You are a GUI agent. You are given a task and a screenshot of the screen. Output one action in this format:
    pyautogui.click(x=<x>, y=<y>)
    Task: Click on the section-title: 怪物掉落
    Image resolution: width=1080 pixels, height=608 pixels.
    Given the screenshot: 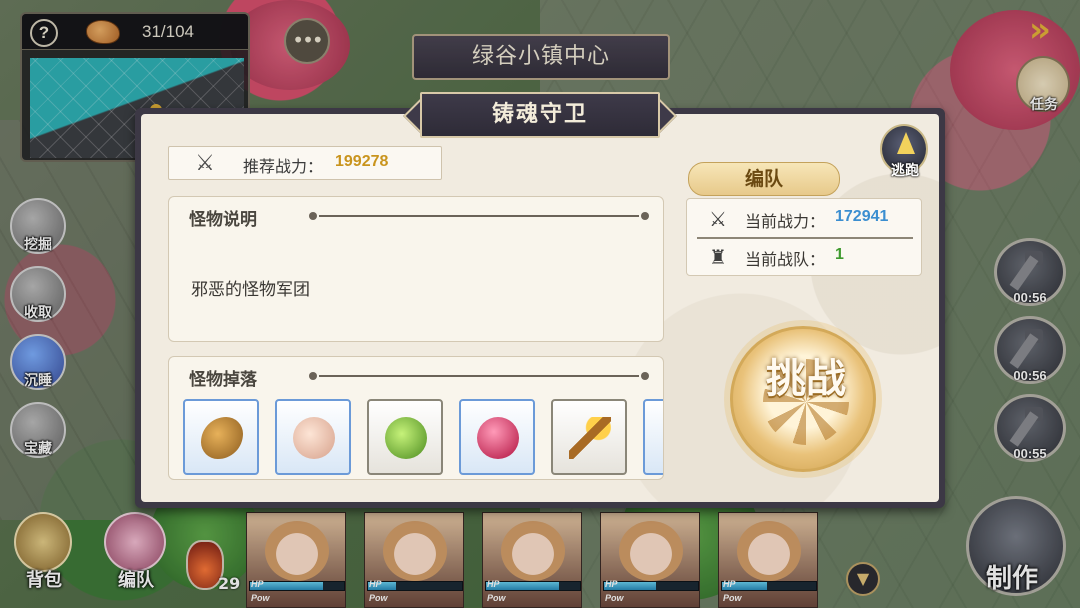 What is the action you would take?
    pyautogui.click(x=223, y=380)
    